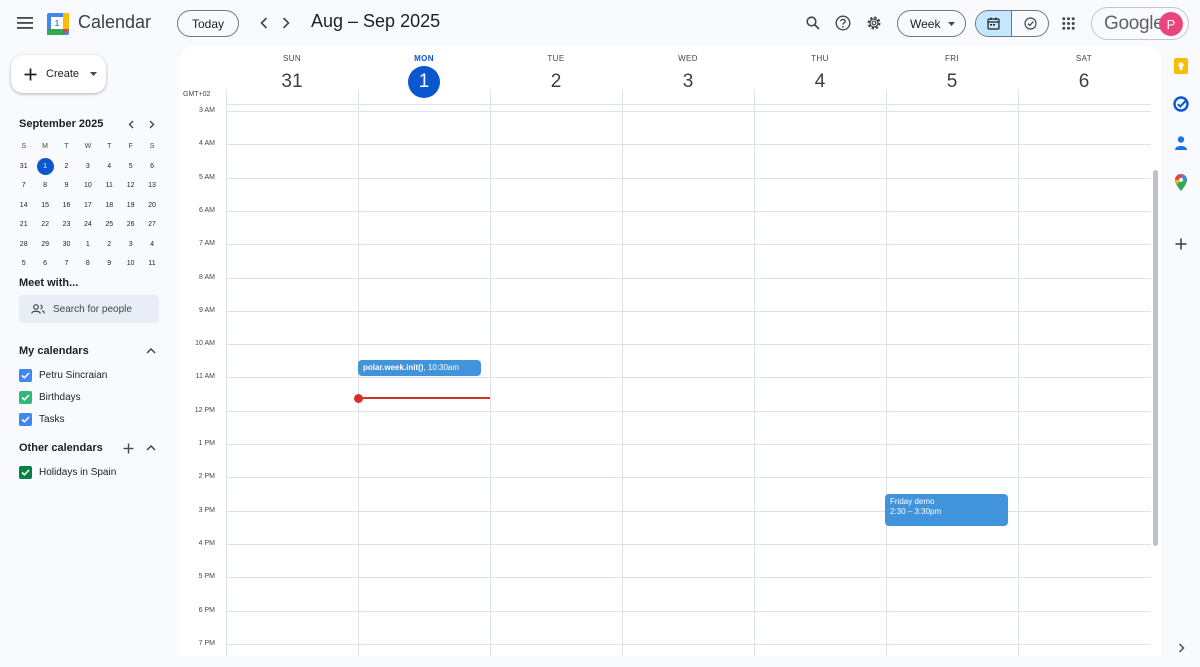  I want to click on day-header-mon: MON 1, so click(424, 72).